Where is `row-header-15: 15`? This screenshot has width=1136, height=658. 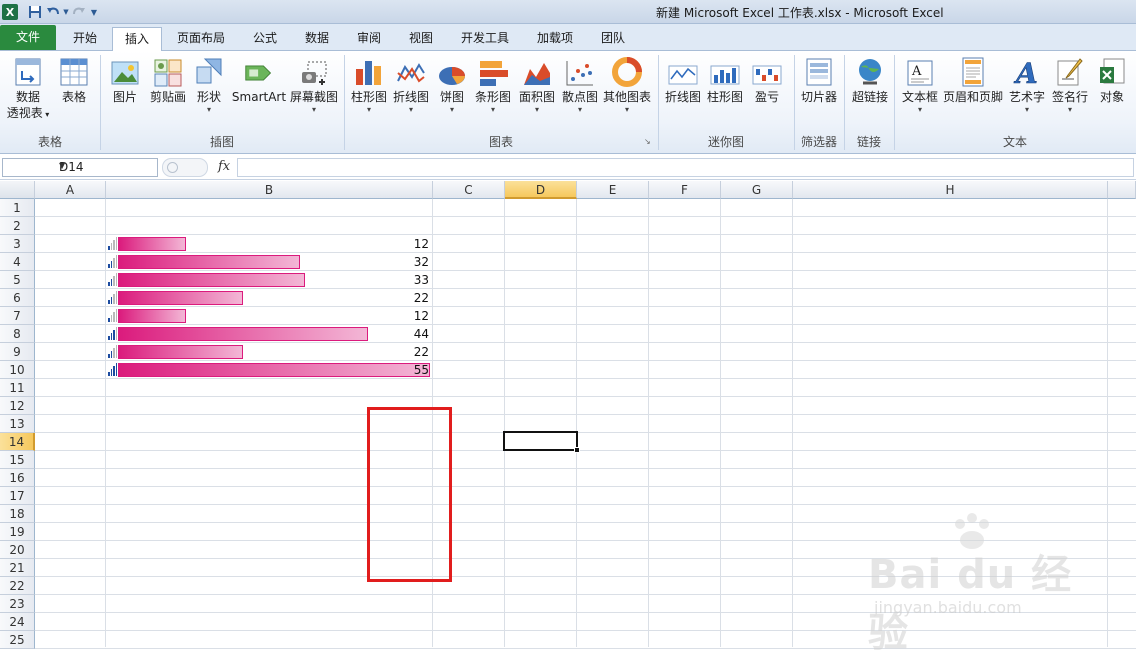
row-header-15: 15 is located at coordinates (17, 460).